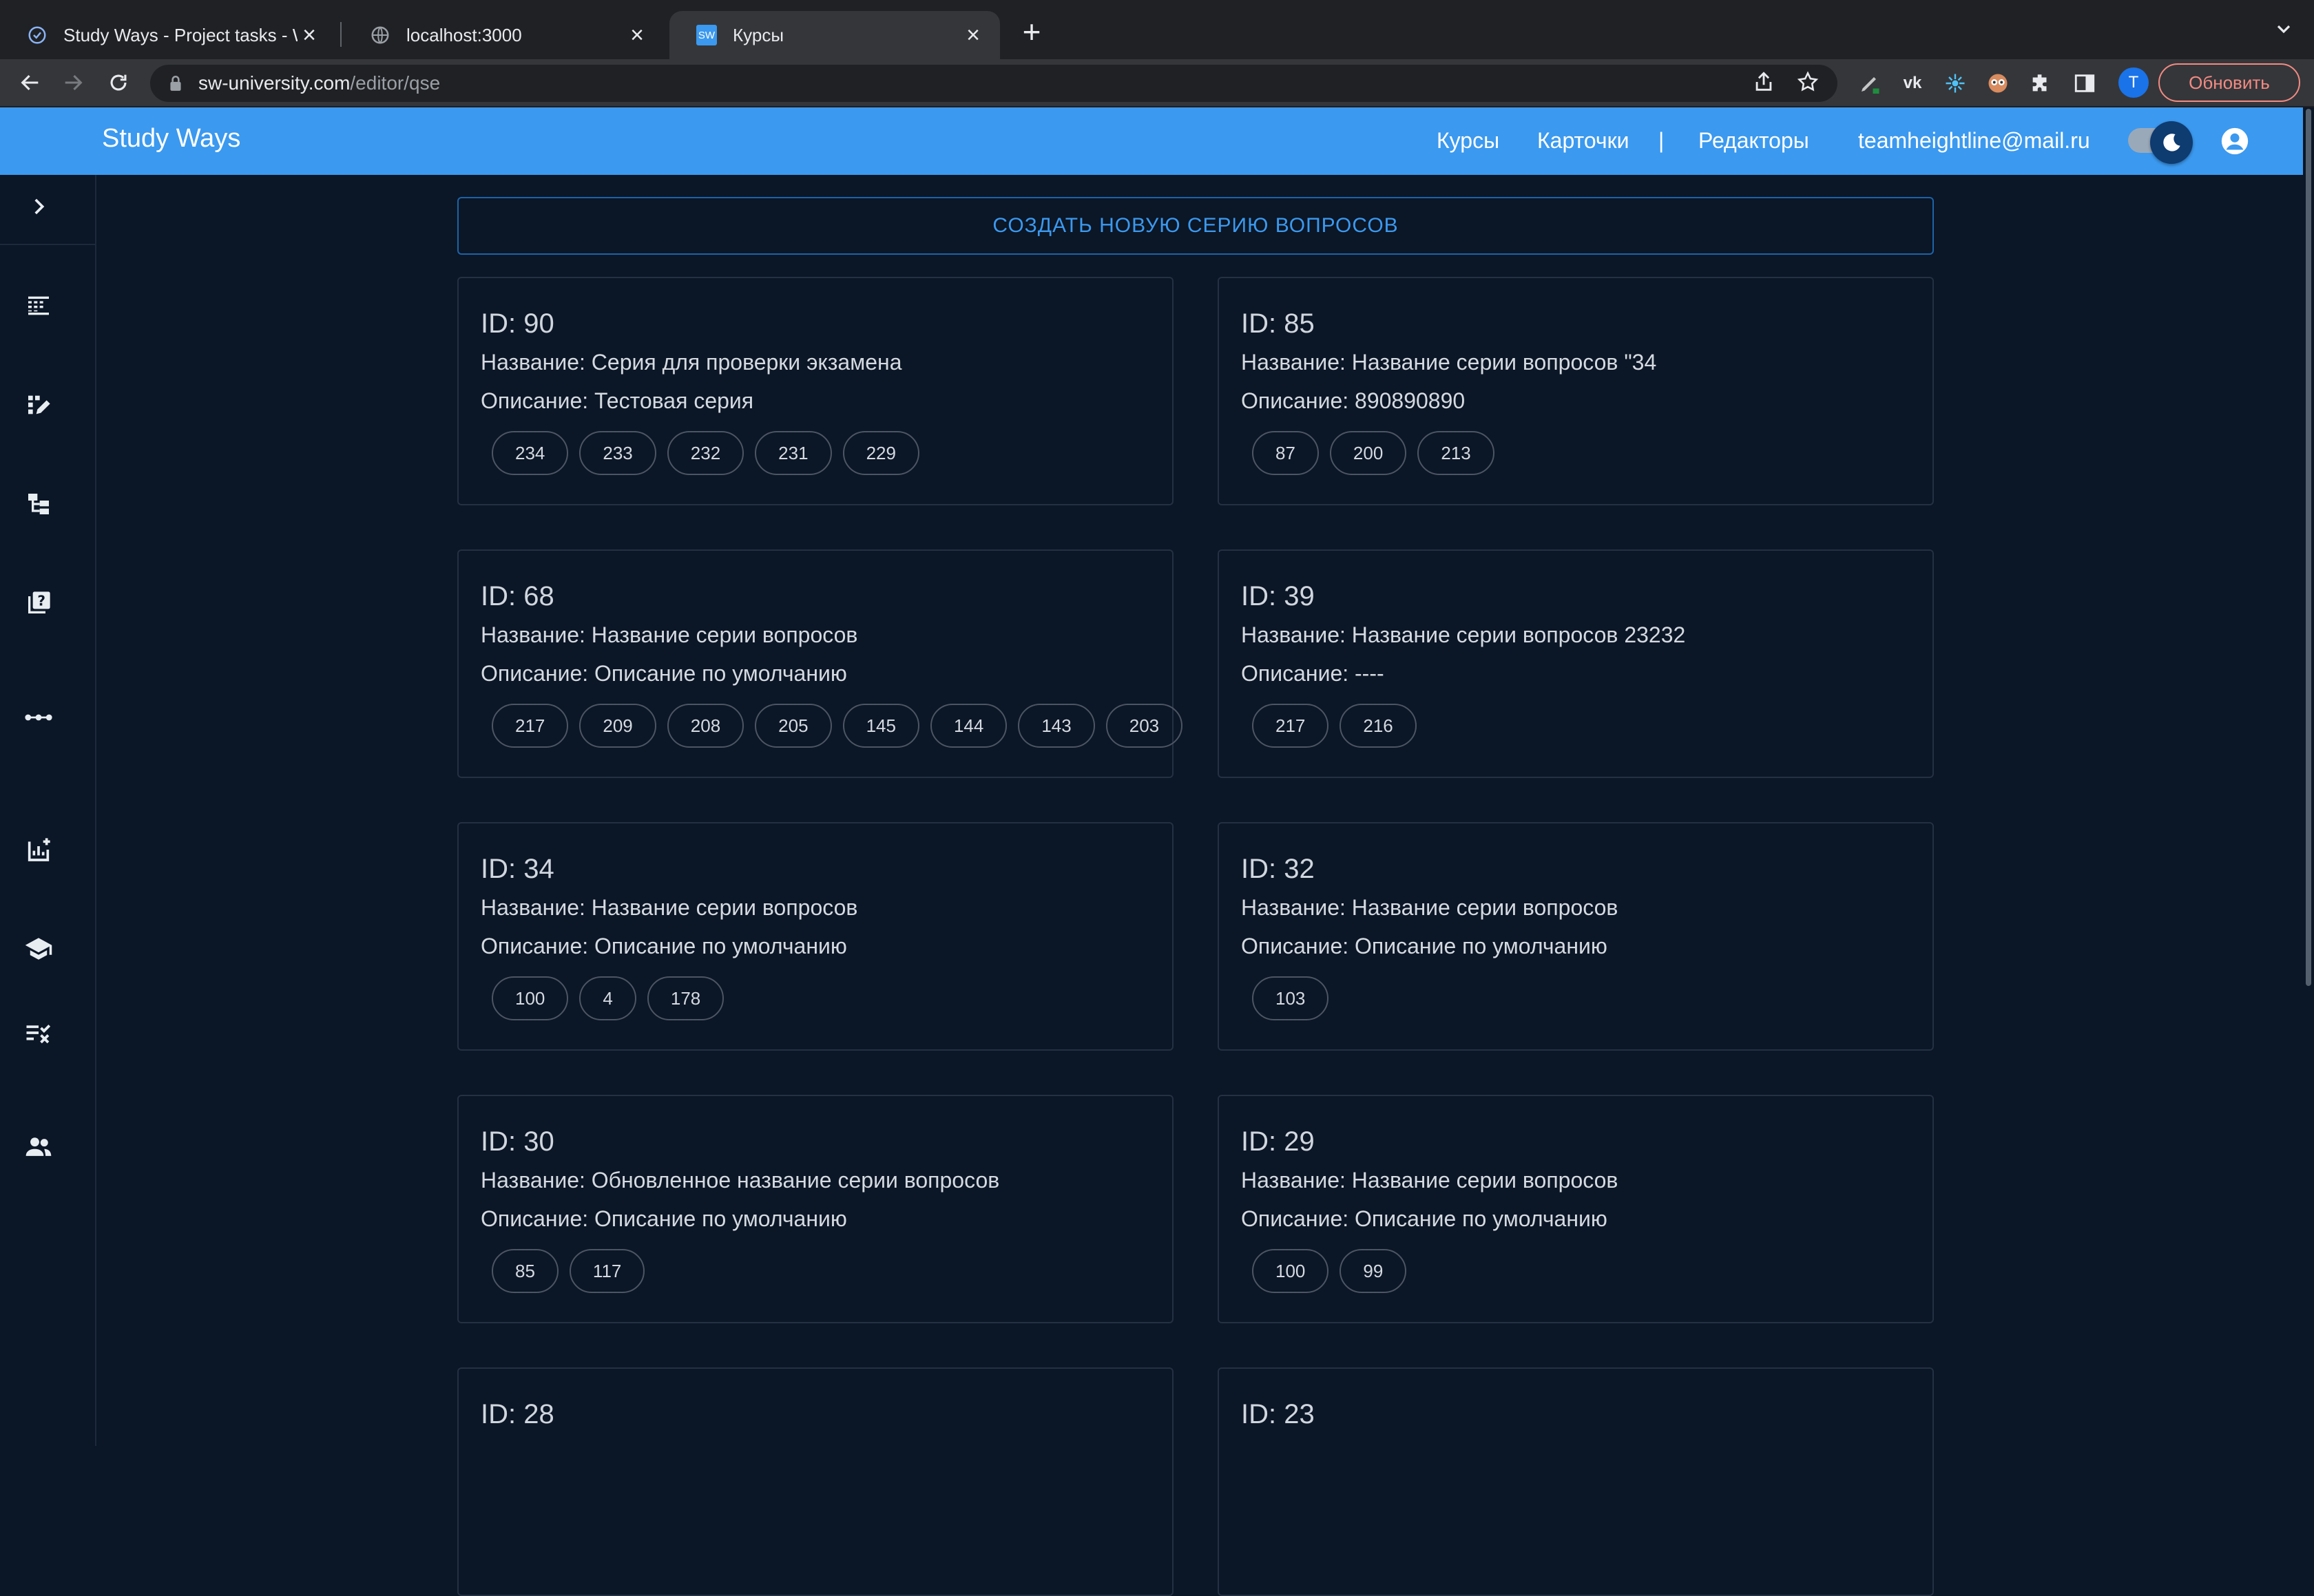 This screenshot has height=1596, width=2314. What do you see at coordinates (705, 453) in the screenshot?
I see `question-chip: 232` at bounding box center [705, 453].